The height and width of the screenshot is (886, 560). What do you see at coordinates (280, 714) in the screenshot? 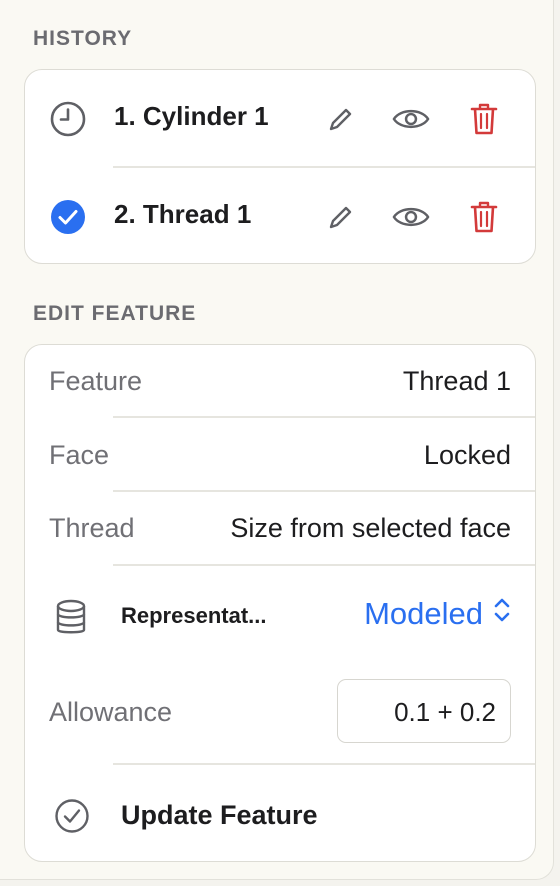
I see `allowance-row: Allowance 0.1 + 0.2` at bounding box center [280, 714].